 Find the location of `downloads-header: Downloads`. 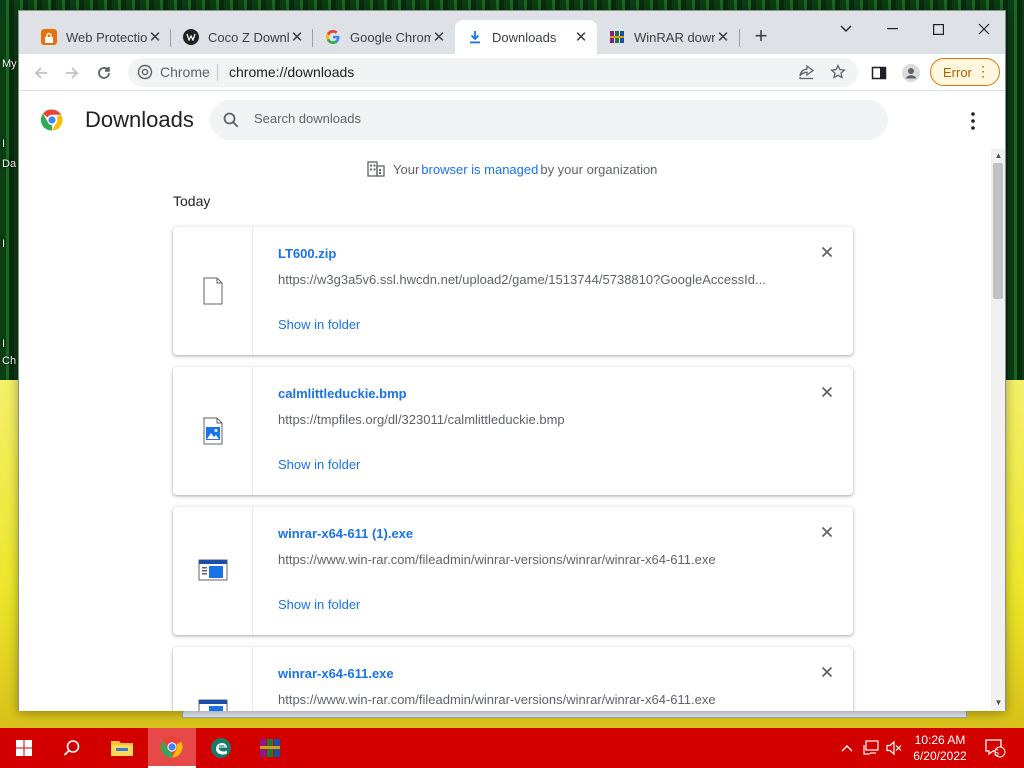

downloads-header: Downloads is located at coordinates (512, 120).